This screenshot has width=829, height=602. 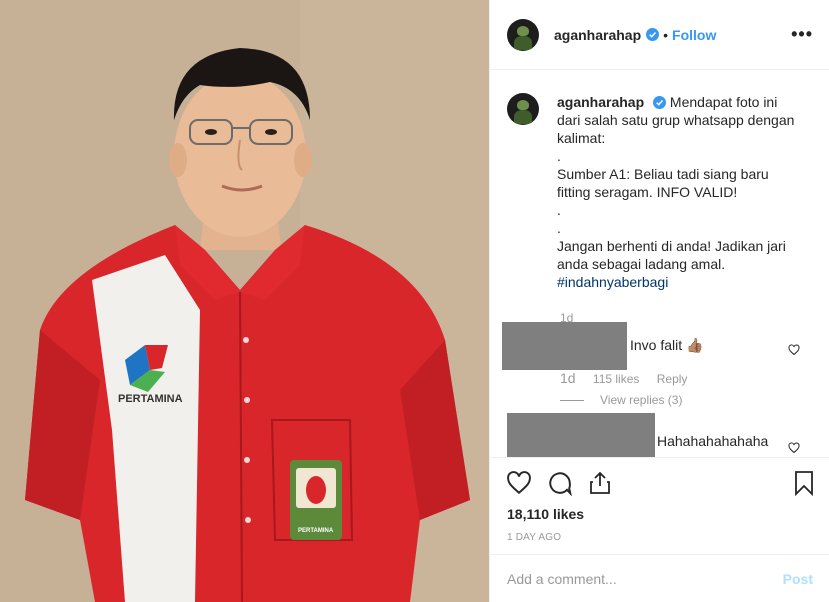 What do you see at coordinates (597, 35) in the screenshot?
I see `header-username: aganharahap` at bounding box center [597, 35].